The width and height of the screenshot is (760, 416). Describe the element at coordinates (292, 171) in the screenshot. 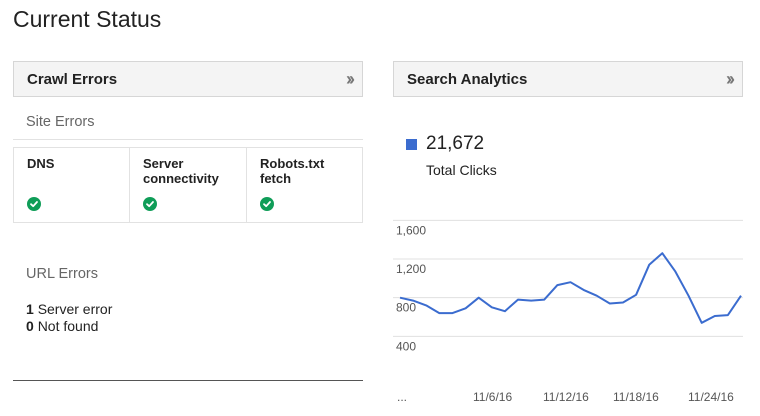

I see `site-error-label: Robots.txt fetch` at that location.